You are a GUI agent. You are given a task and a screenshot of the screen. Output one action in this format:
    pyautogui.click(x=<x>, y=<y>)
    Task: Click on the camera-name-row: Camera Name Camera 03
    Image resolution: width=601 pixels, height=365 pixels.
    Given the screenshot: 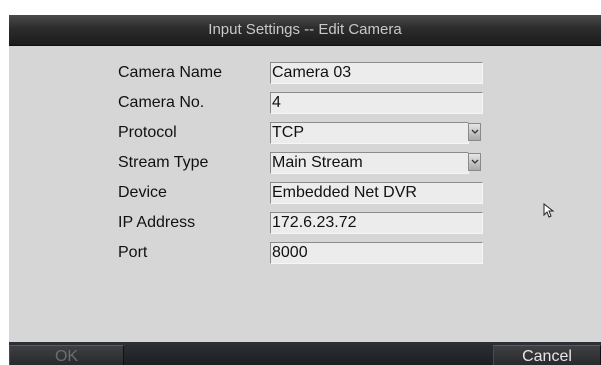 What is the action you would take?
    pyautogui.click(x=305, y=73)
    